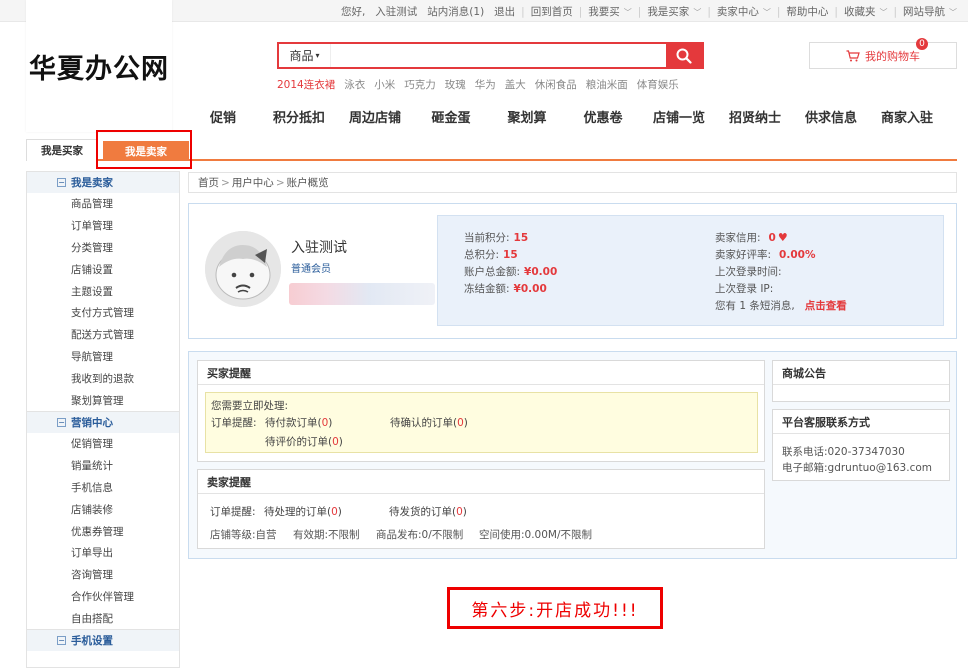 The image size is (968, 668). I want to click on nav-item: 聚划算, so click(527, 116).